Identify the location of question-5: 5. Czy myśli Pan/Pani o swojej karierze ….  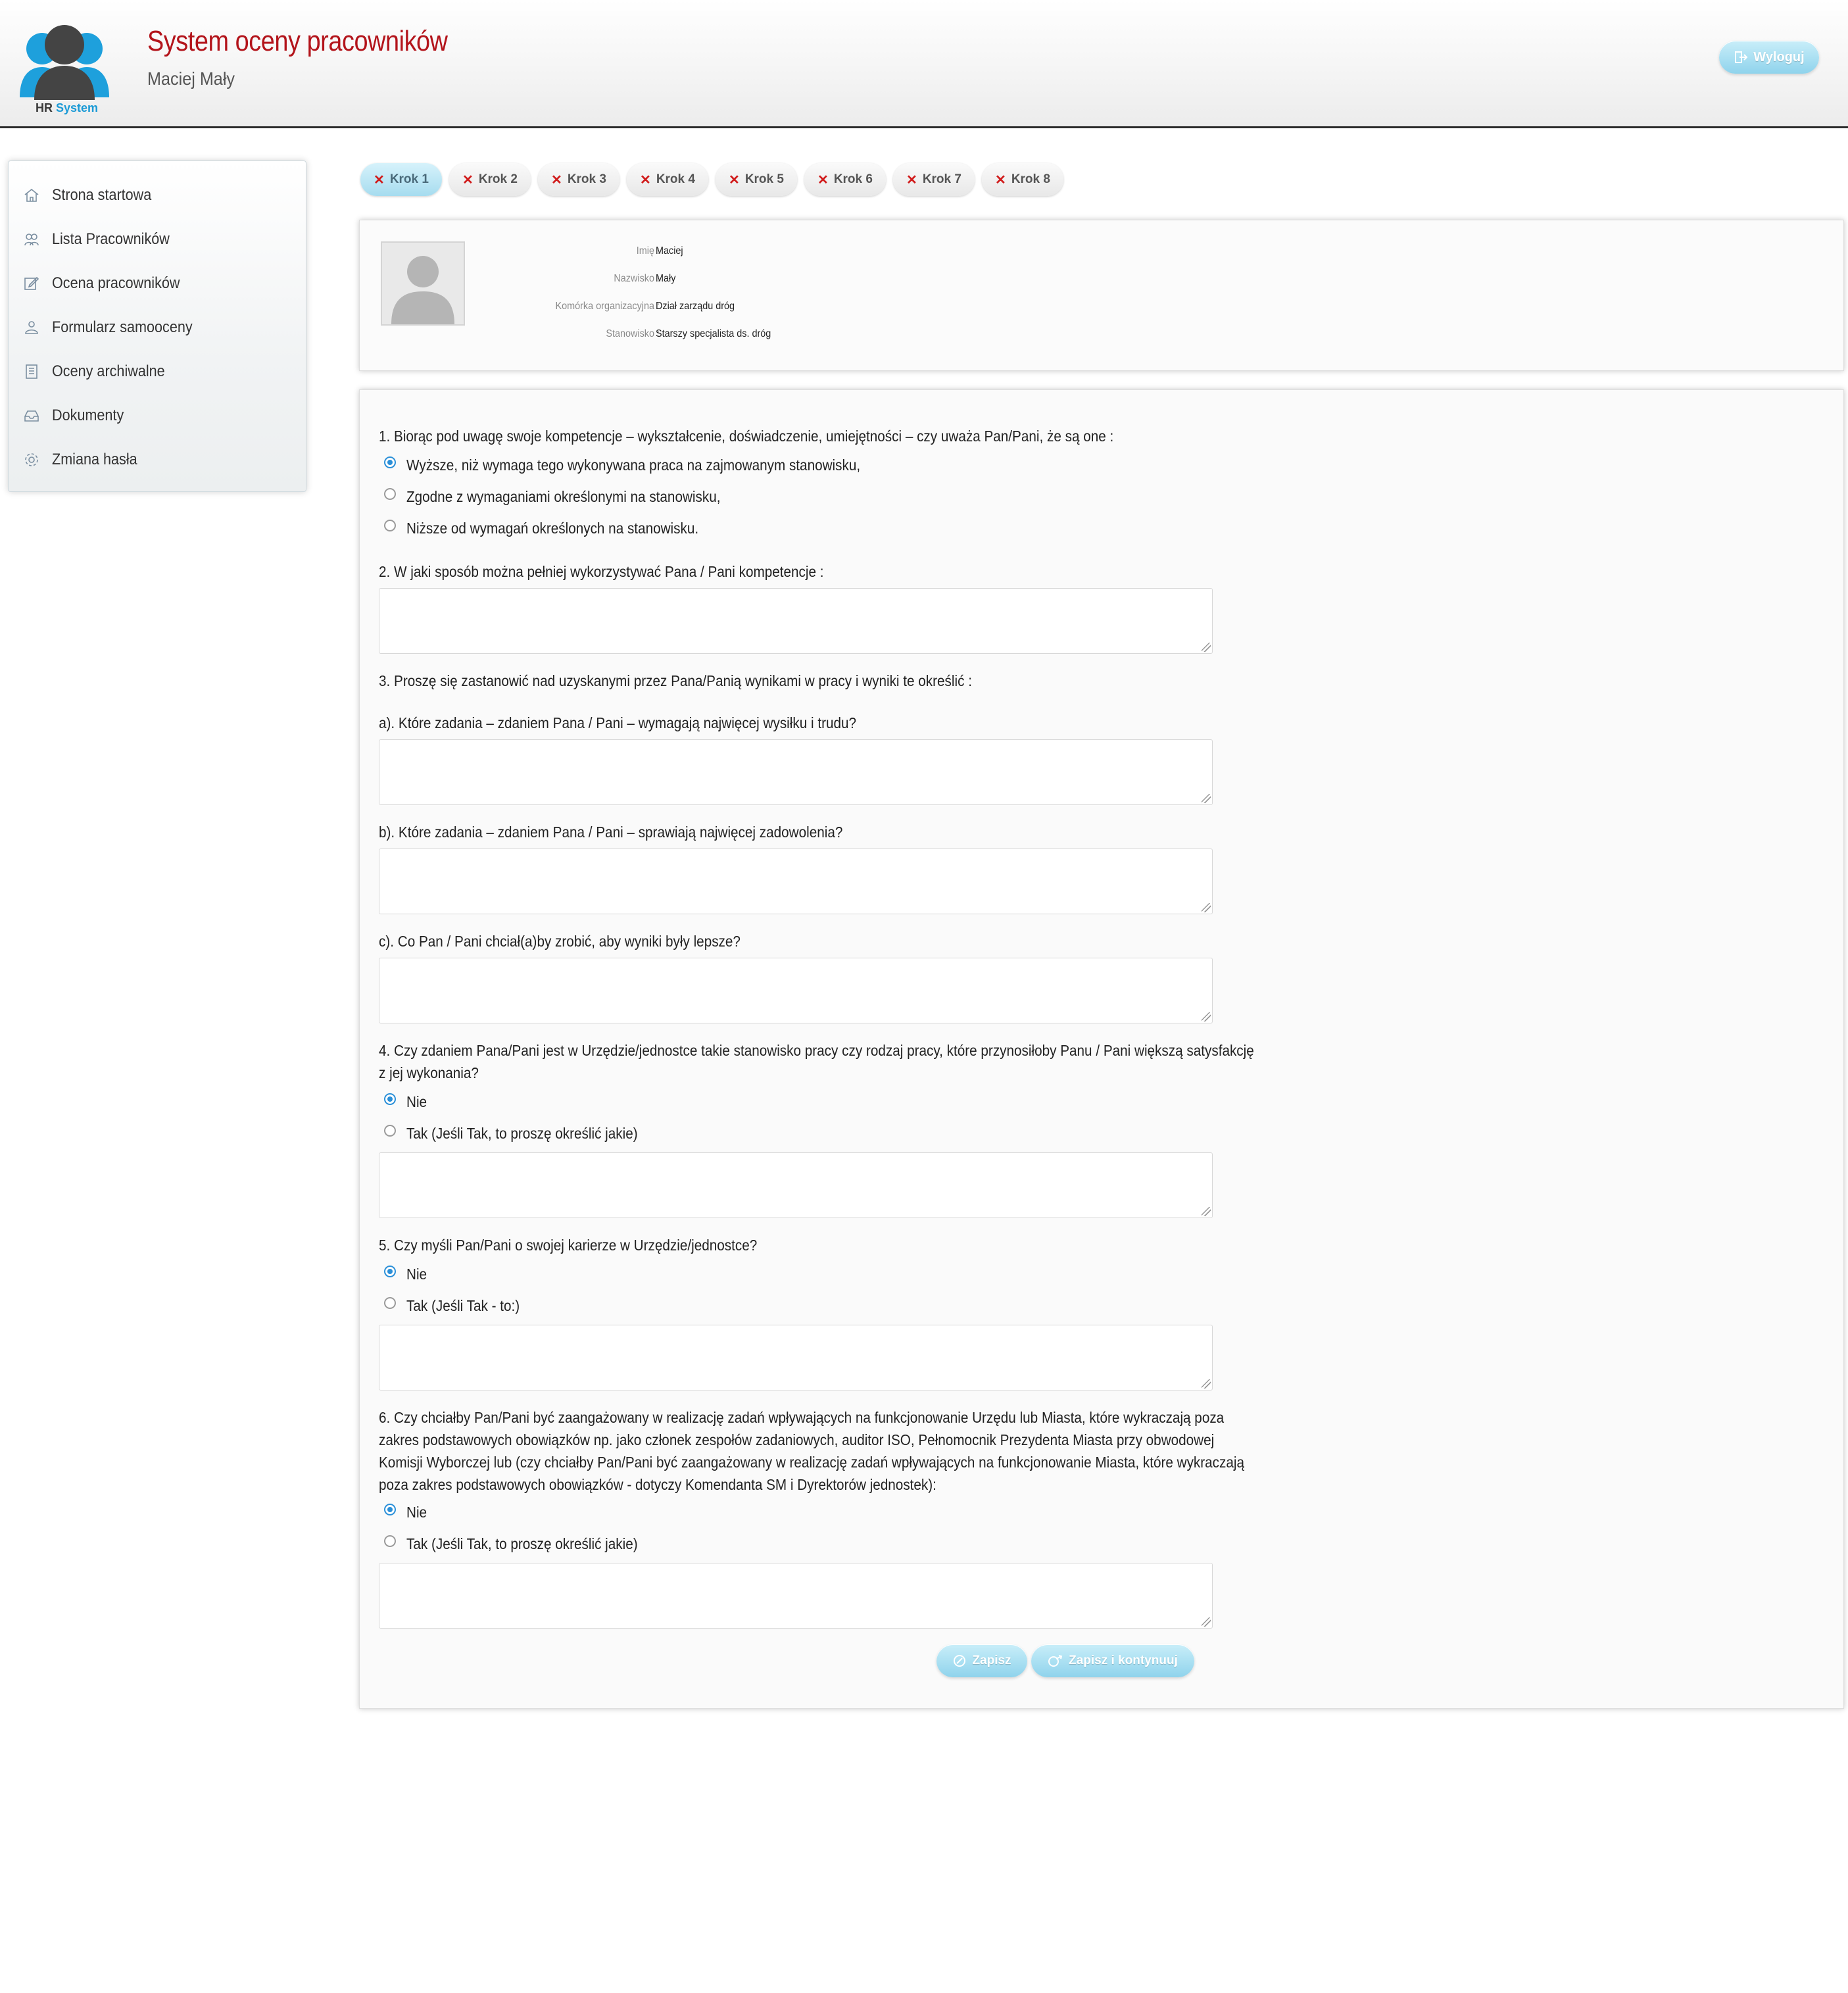
(568, 1245).